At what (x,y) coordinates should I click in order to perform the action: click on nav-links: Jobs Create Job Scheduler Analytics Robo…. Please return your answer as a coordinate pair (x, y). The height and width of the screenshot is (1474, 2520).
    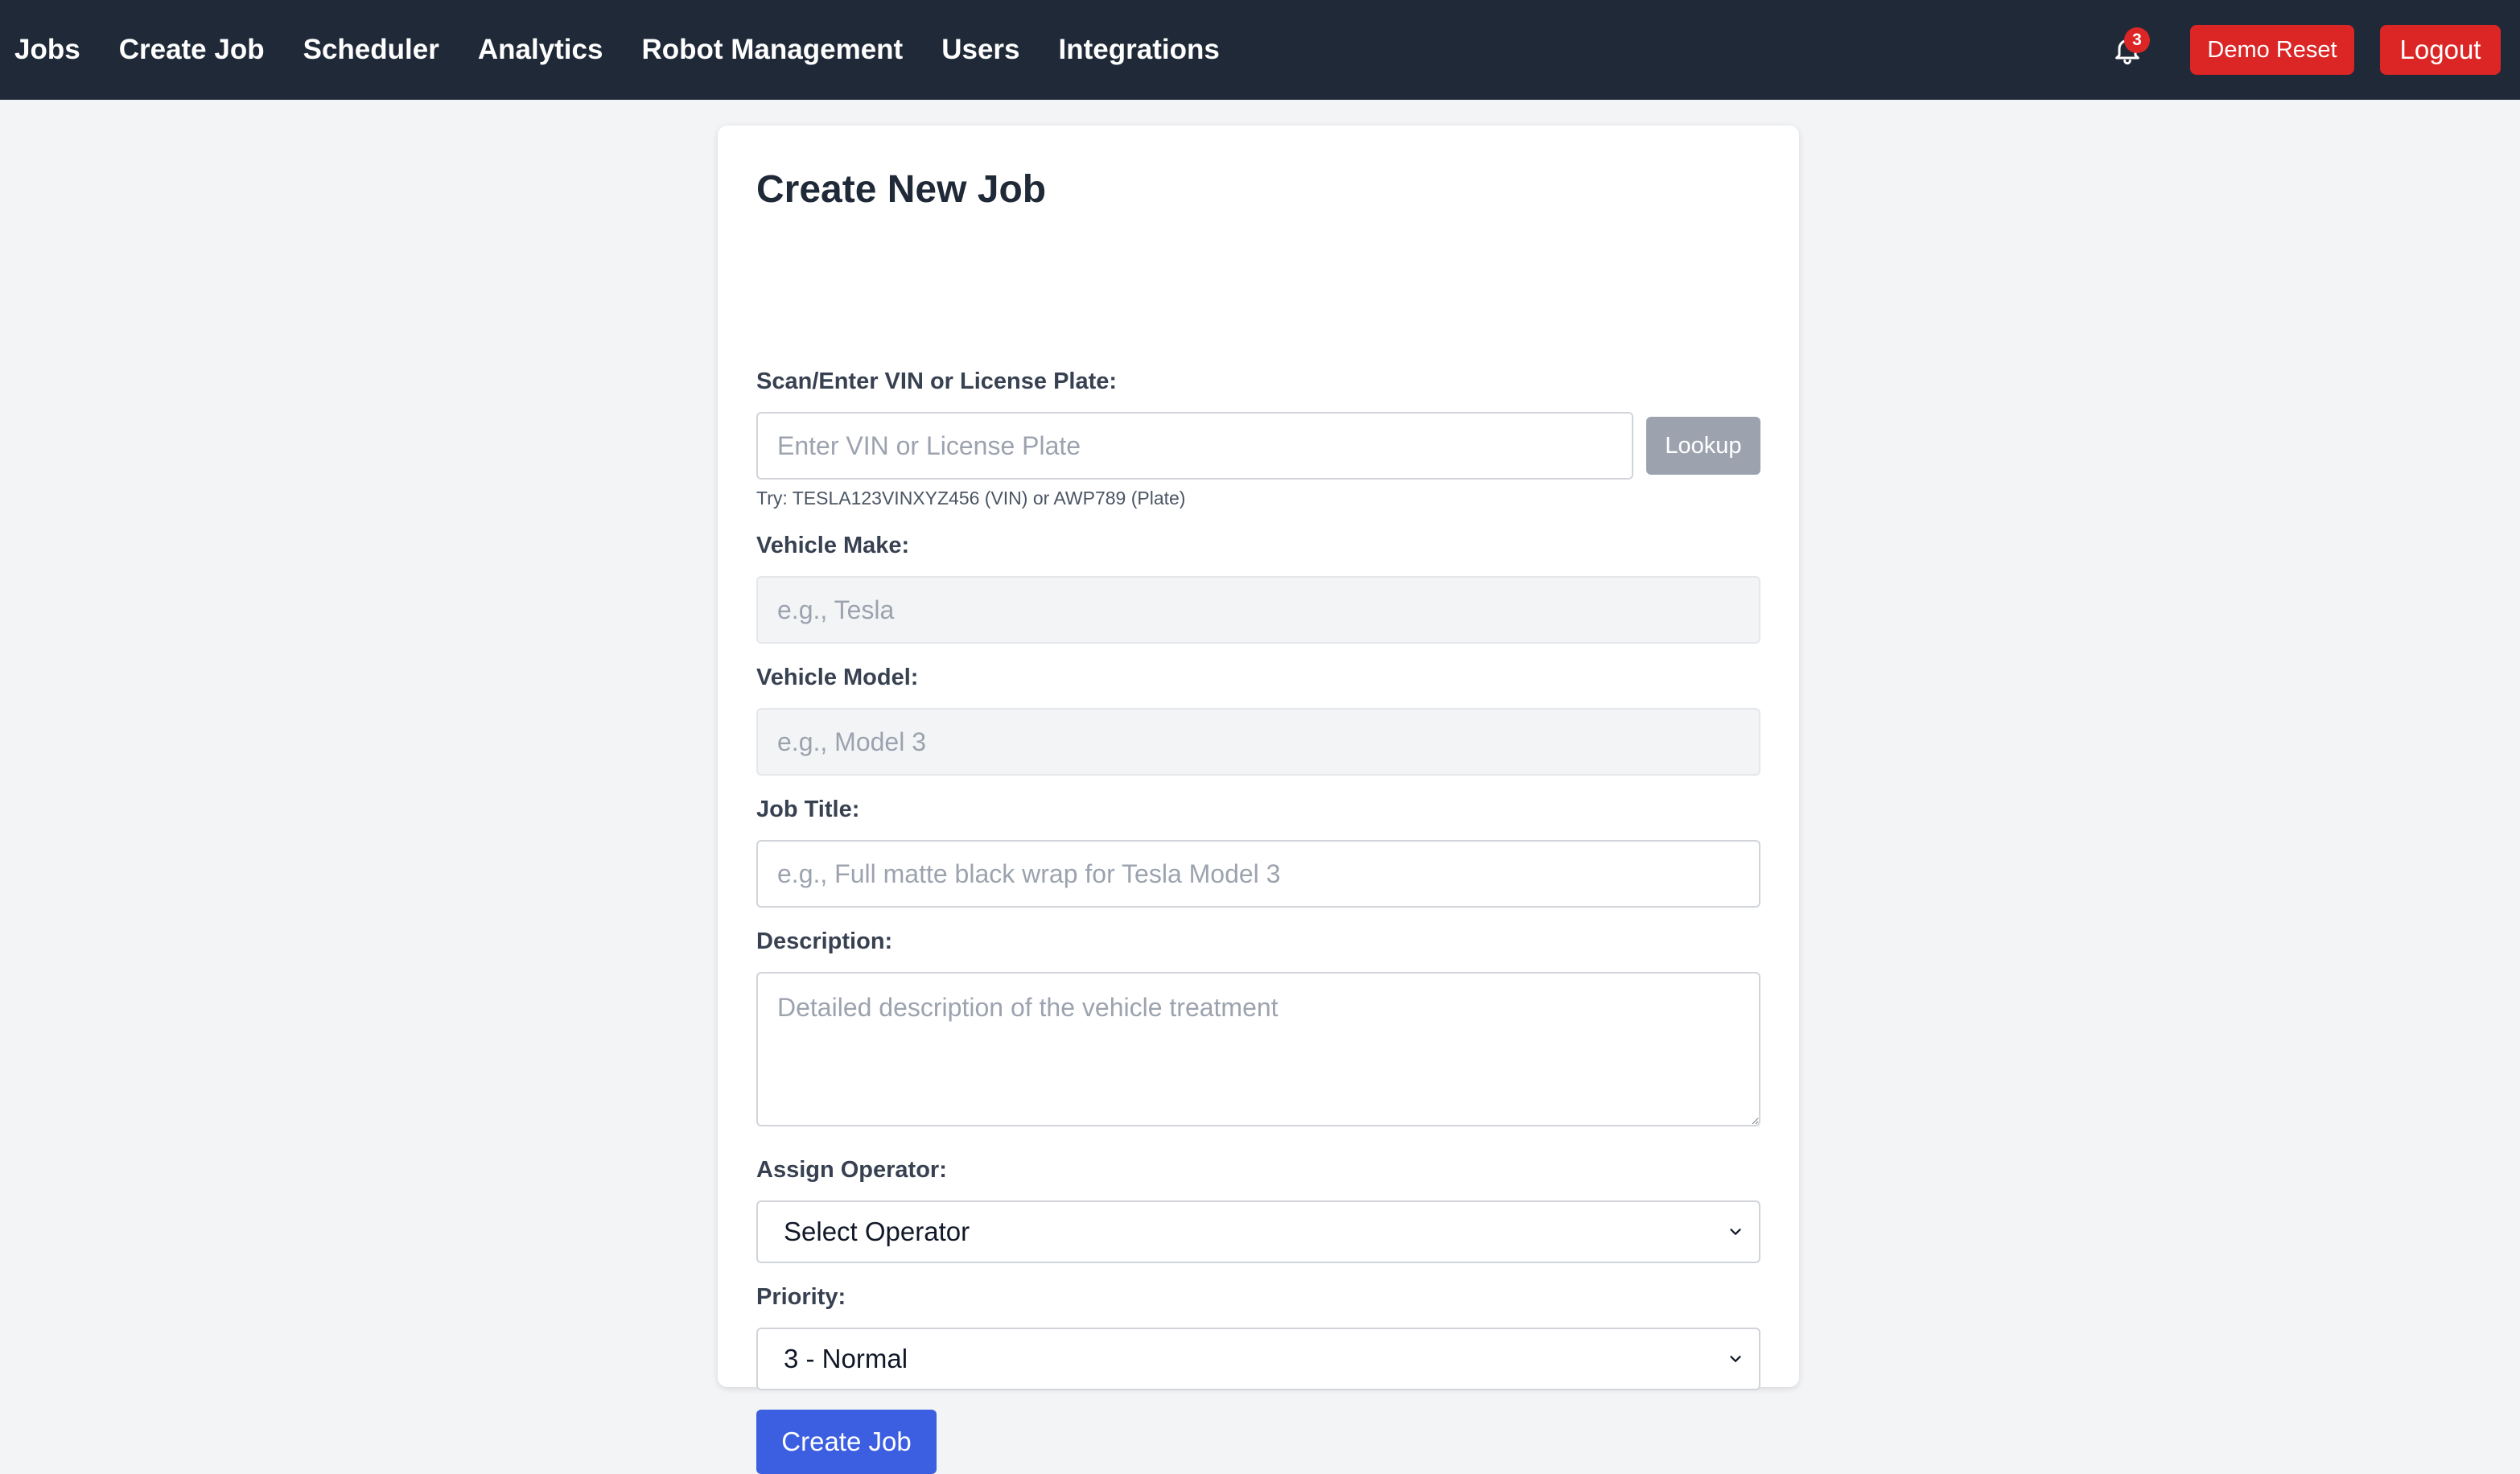
    Looking at the image, I should click on (617, 50).